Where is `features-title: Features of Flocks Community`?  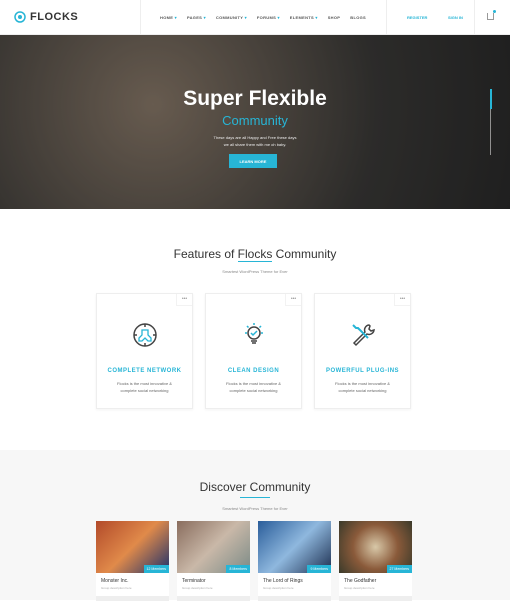 features-title: Features of Flocks Community is located at coordinates (255, 254).